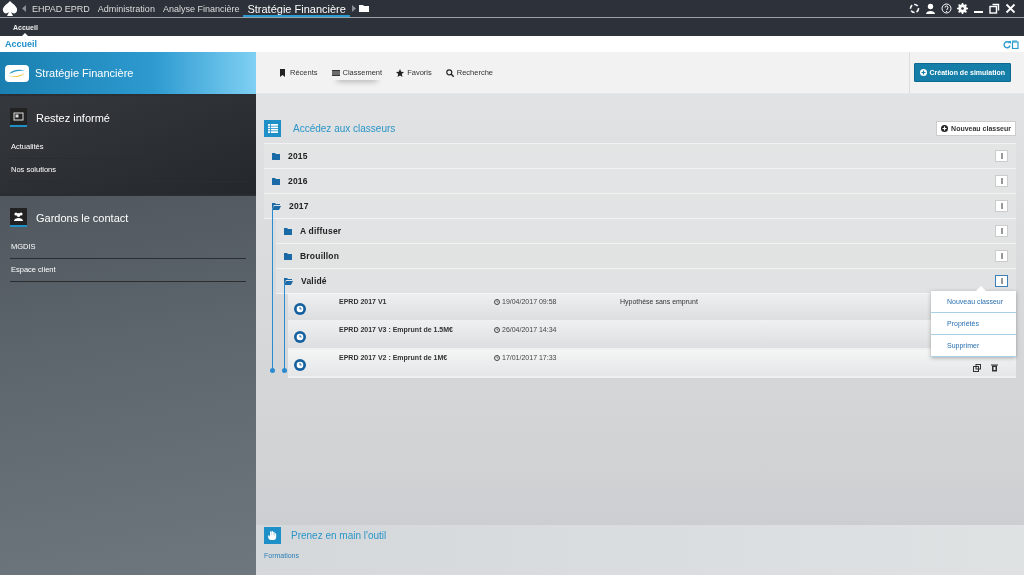 The height and width of the screenshot is (575, 1024). Describe the element at coordinates (345, 128) in the screenshot. I see `panel-title: Accédez aux classeurs` at that location.